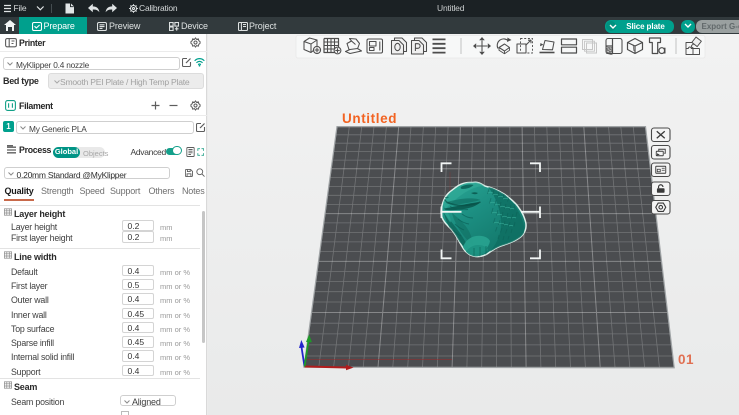 This screenshot has width=739, height=415. What do you see at coordinates (369, 118) in the screenshot?
I see `svg-text: Untitled` at bounding box center [369, 118].